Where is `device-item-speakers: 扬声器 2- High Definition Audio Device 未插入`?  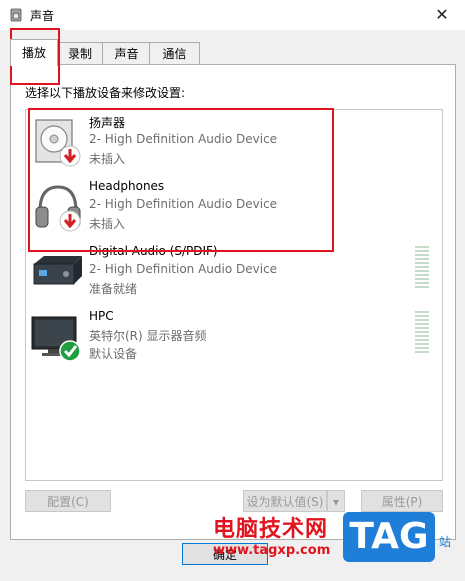 device-item-speakers: 扬声器 2- High Definition Audio Device 未插入 is located at coordinates (234, 142).